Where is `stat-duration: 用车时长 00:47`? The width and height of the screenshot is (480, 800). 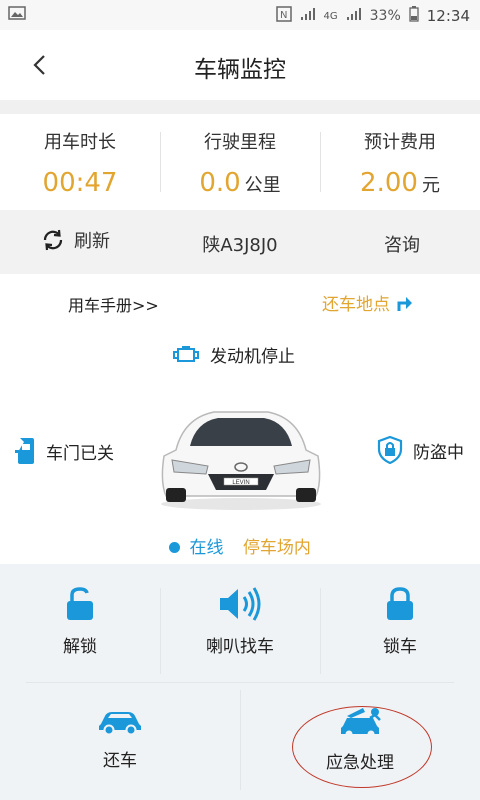
stat-duration: 用车时长 00:47 is located at coordinates (80, 162).